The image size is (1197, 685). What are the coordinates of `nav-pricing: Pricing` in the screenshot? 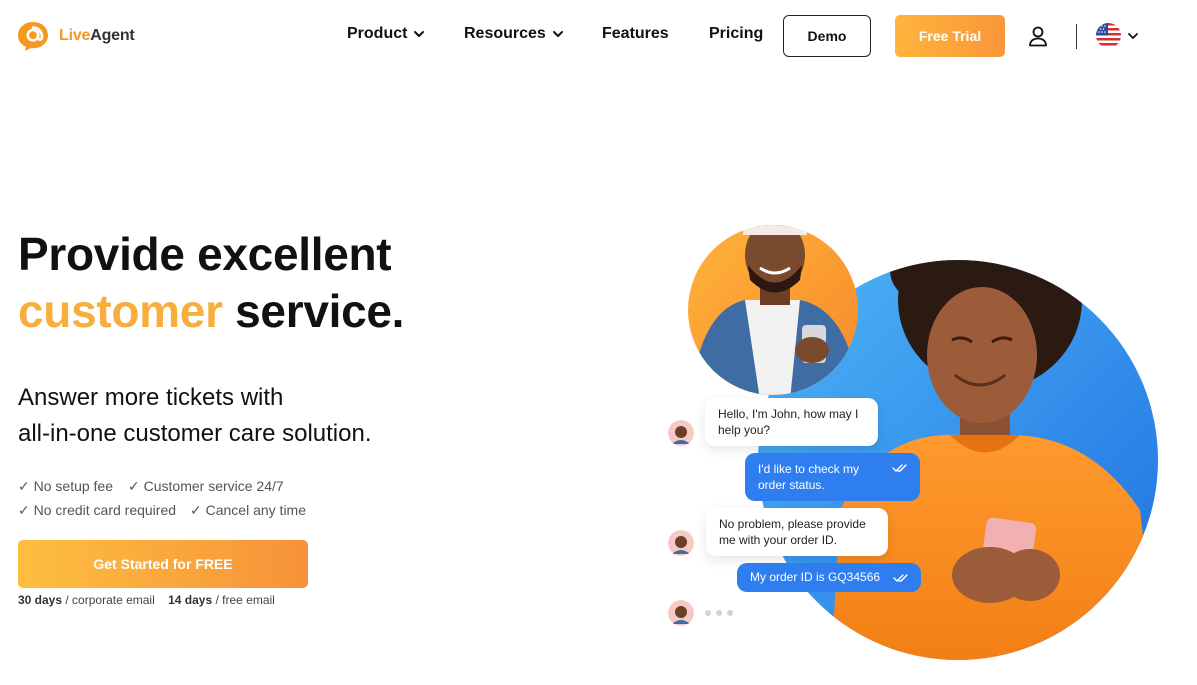 It's located at (736, 34).